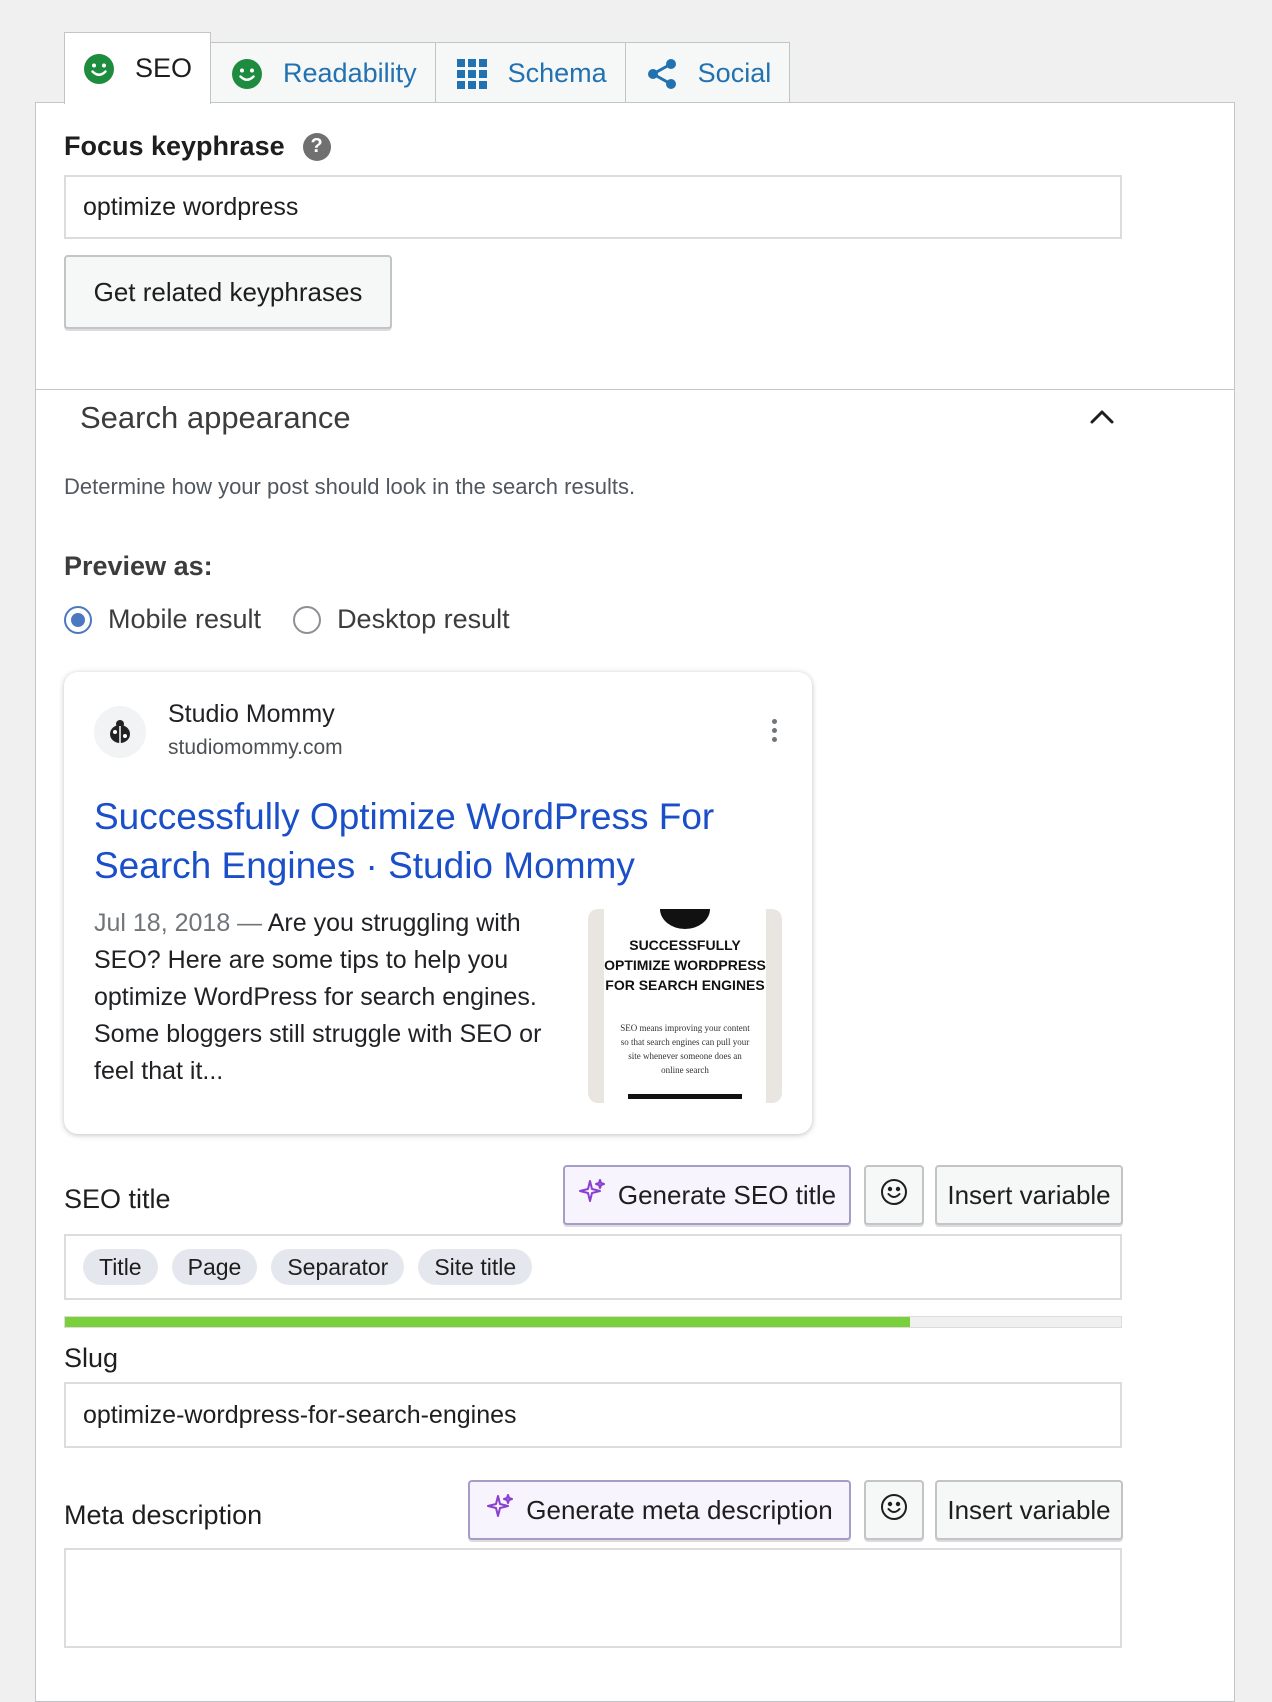 This screenshot has height=1702, width=1272. I want to click on progress-fill, so click(487, 1322).